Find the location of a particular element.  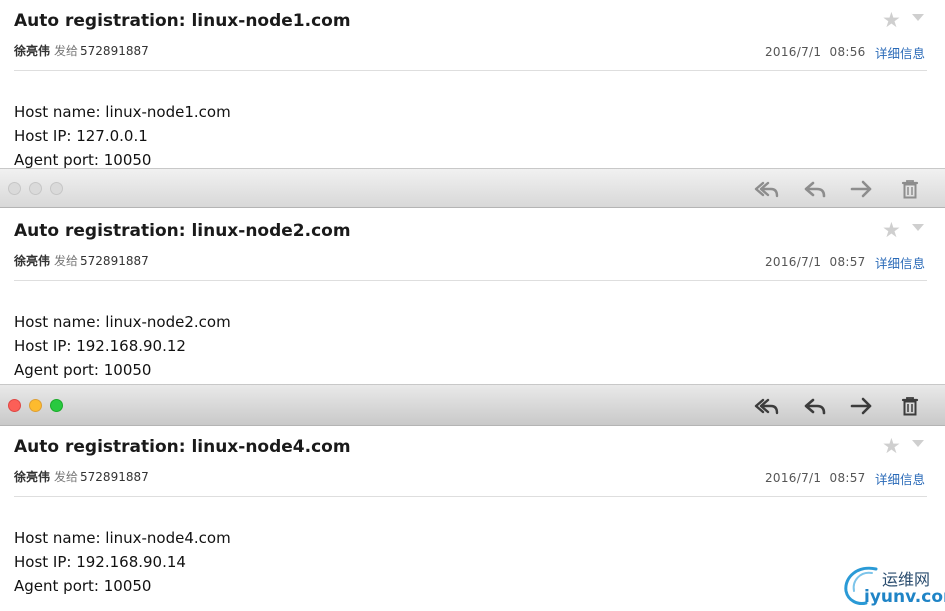

email-date: 2016/7/1 08:56 is located at coordinates (815, 52).